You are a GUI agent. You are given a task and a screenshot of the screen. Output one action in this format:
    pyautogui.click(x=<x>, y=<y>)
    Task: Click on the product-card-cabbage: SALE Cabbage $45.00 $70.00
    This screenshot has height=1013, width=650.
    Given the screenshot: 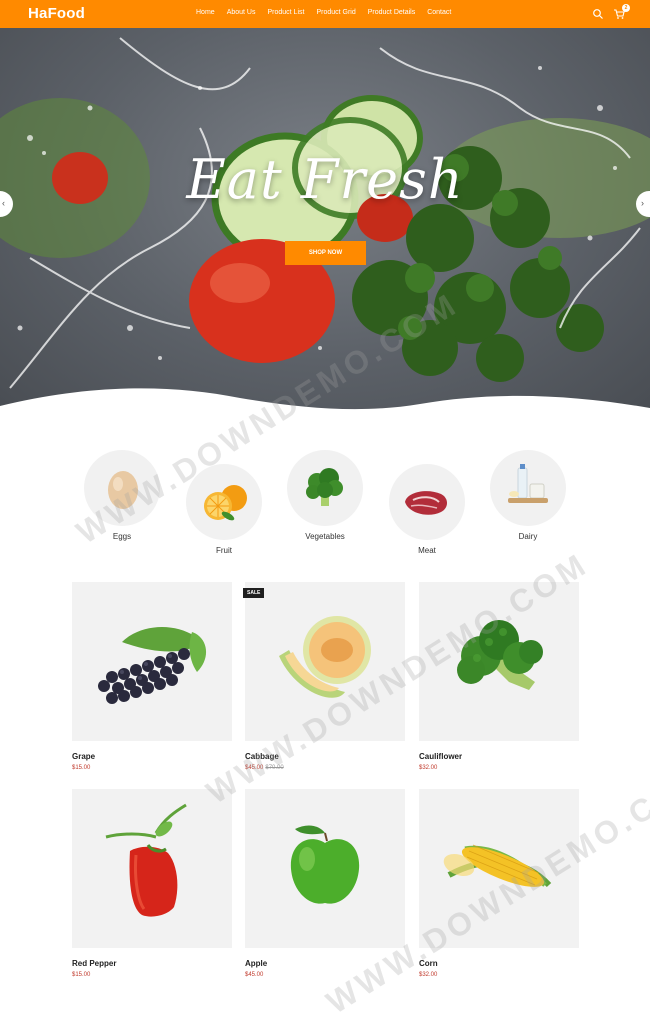 What is the action you would take?
    pyautogui.click(x=324, y=676)
    